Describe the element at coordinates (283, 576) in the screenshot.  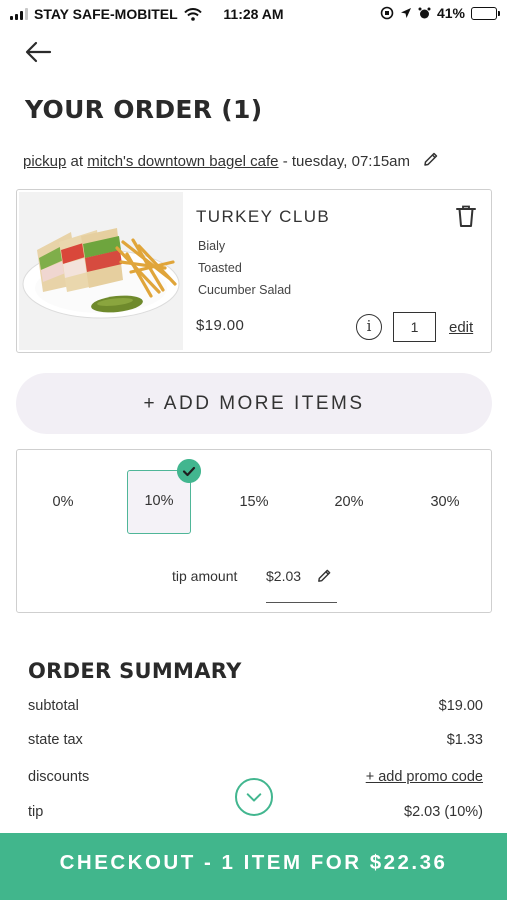
I see `tip-amount-value: $2.03` at that location.